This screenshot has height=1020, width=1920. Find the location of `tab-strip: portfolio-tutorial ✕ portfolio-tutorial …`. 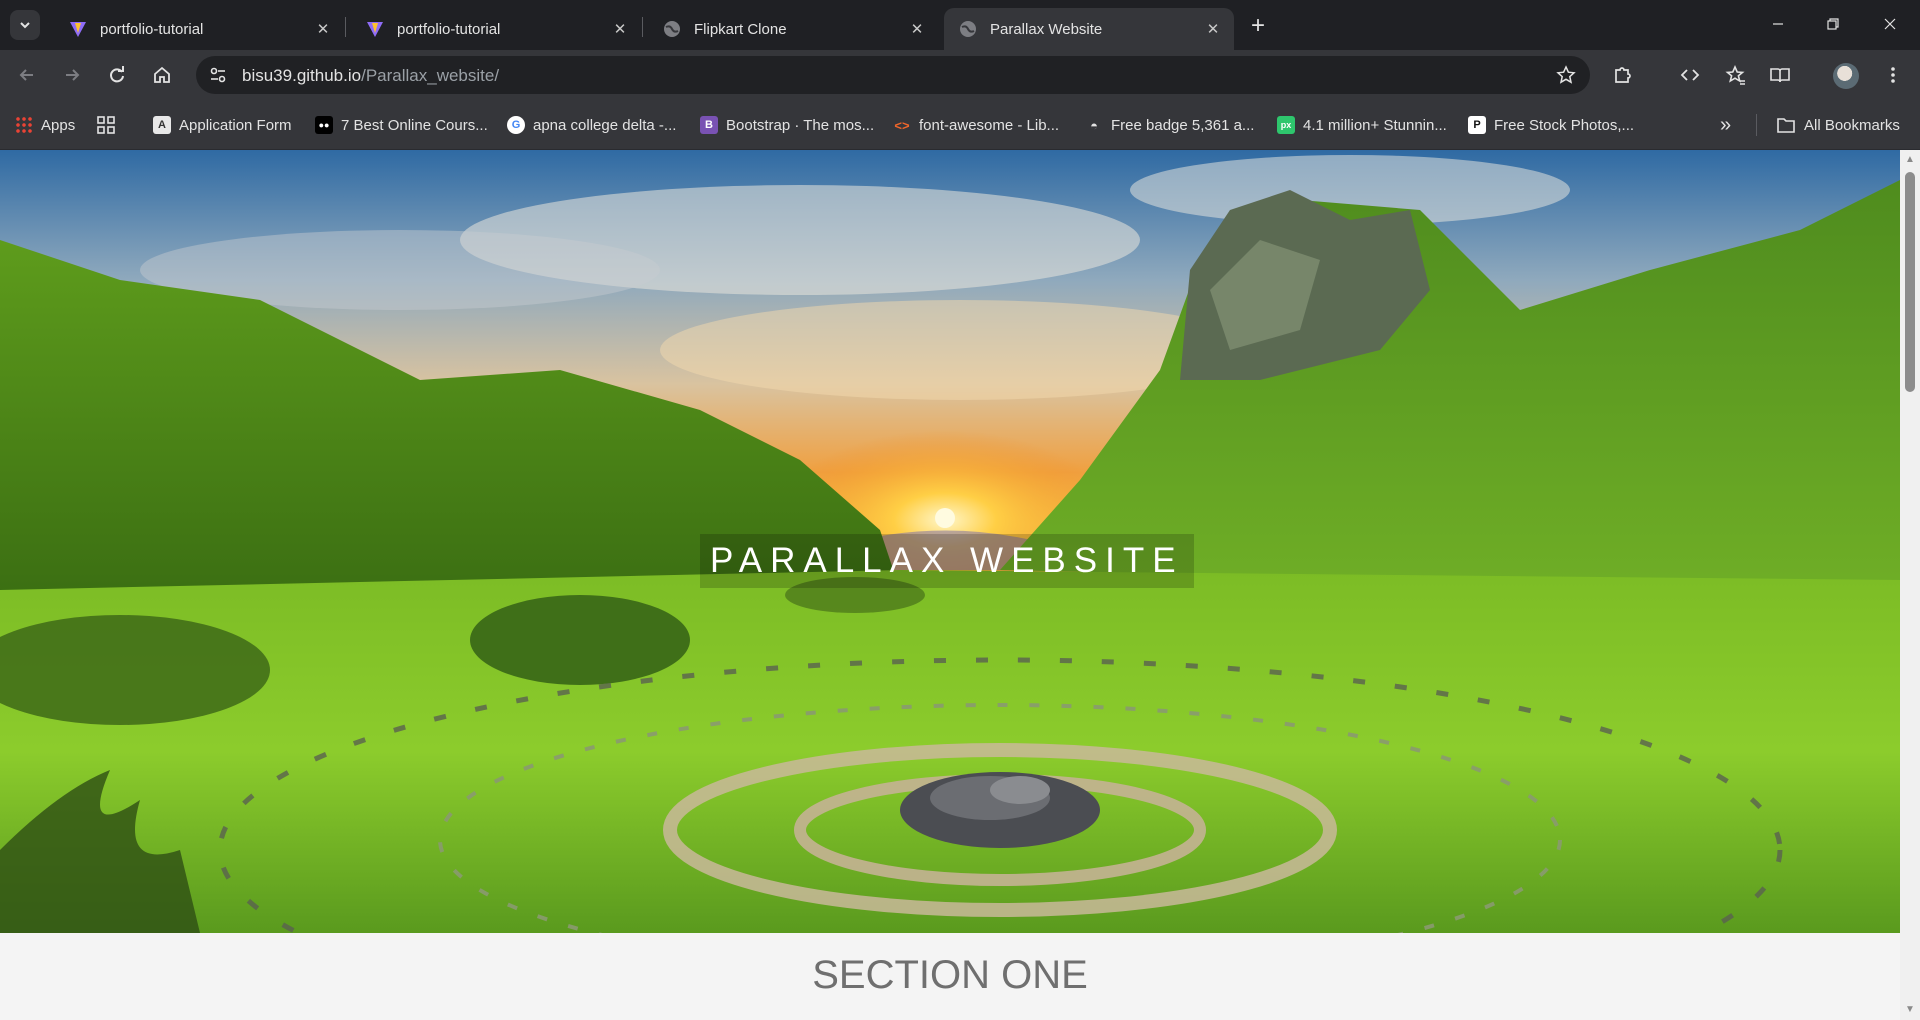

tab-strip: portfolio-tutorial ✕ portfolio-tutorial … is located at coordinates (960, 25).